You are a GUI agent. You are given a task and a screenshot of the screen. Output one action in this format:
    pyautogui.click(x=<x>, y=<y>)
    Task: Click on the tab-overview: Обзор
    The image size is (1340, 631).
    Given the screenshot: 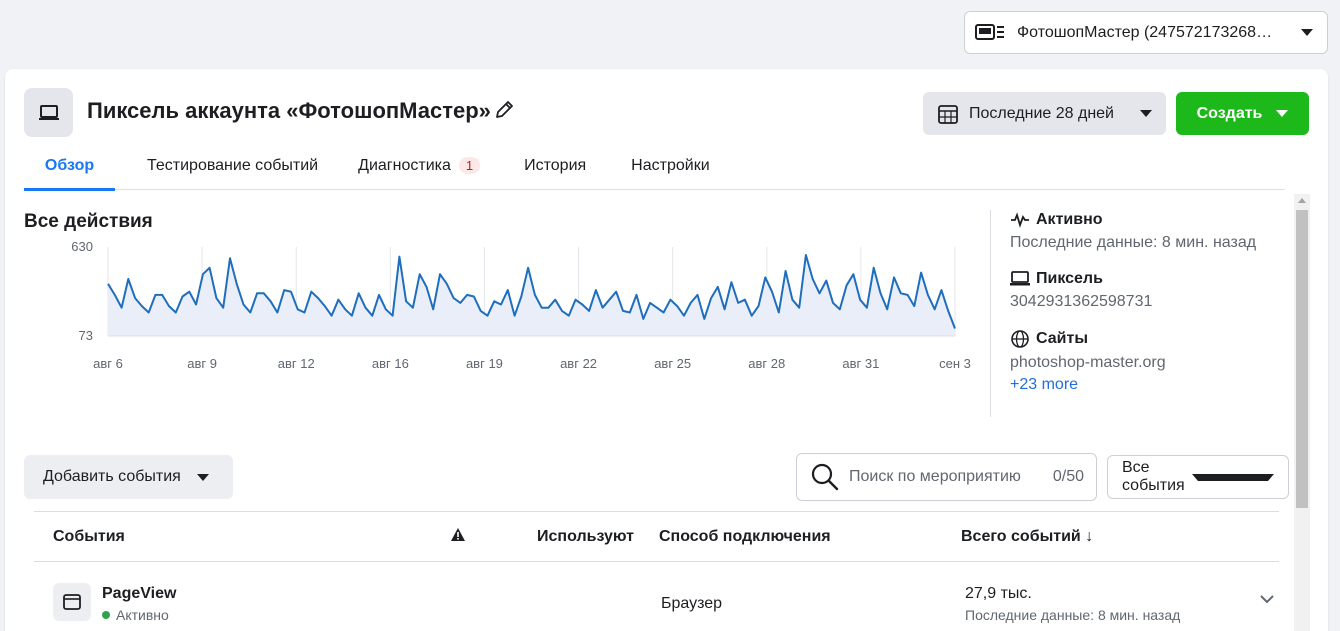 What is the action you would take?
    pyautogui.click(x=69, y=168)
    